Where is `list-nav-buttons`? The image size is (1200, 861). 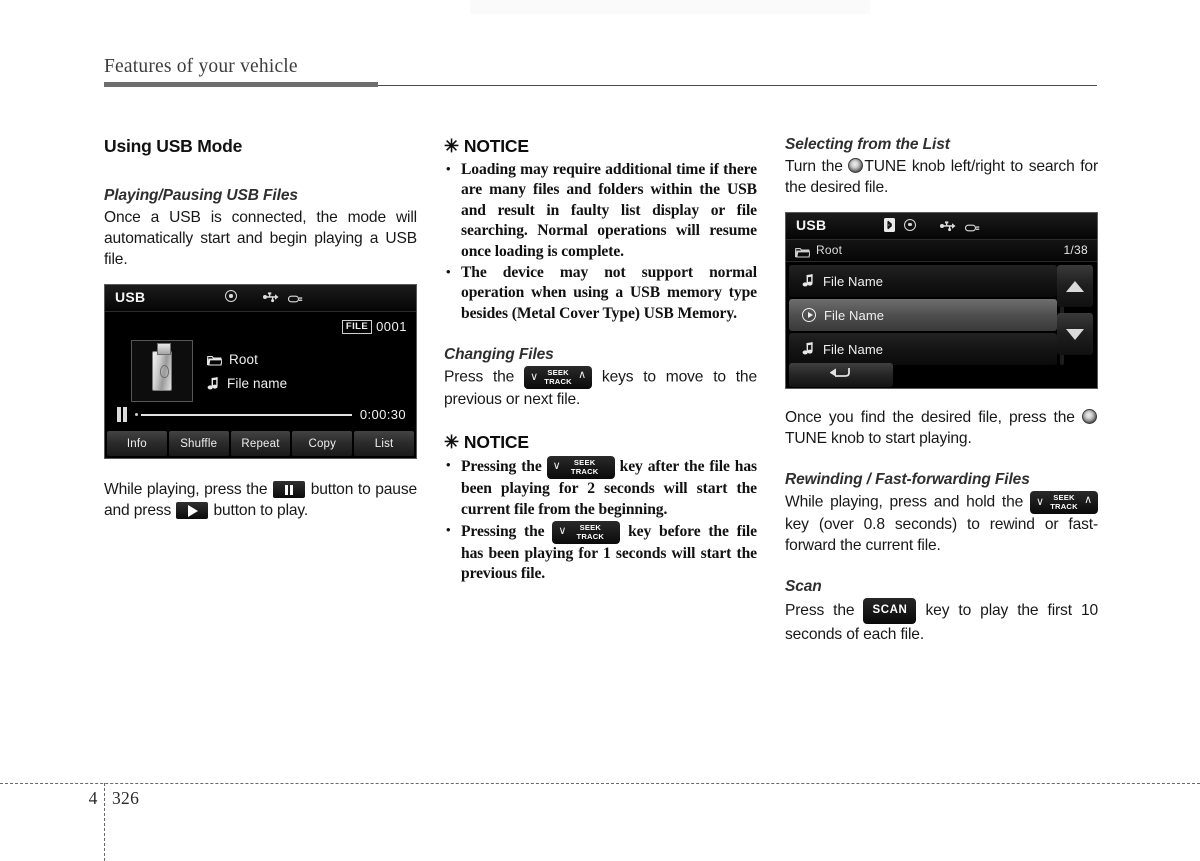 list-nav-buttons is located at coordinates (1075, 313).